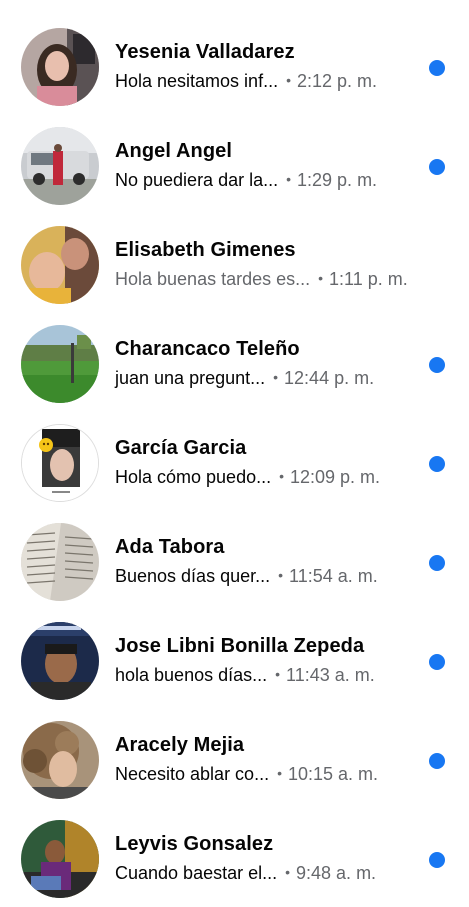 This screenshot has width=469, height=907. I want to click on contact-name: Aracely Mejia, so click(180, 745).